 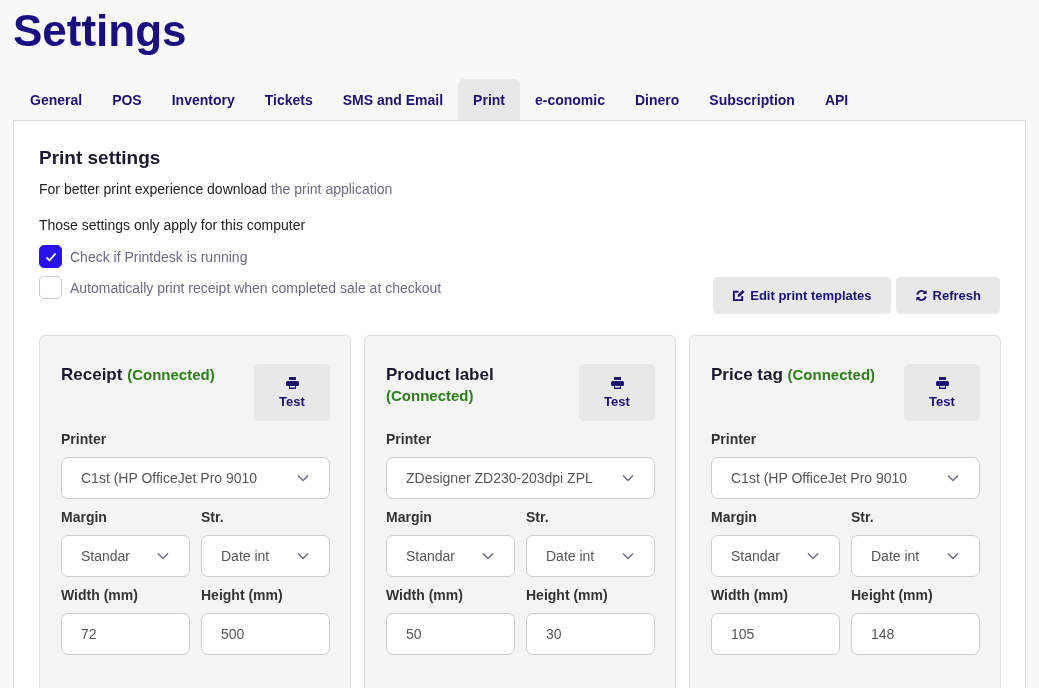 I want to click on print-application-link: the print application, so click(x=331, y=189).